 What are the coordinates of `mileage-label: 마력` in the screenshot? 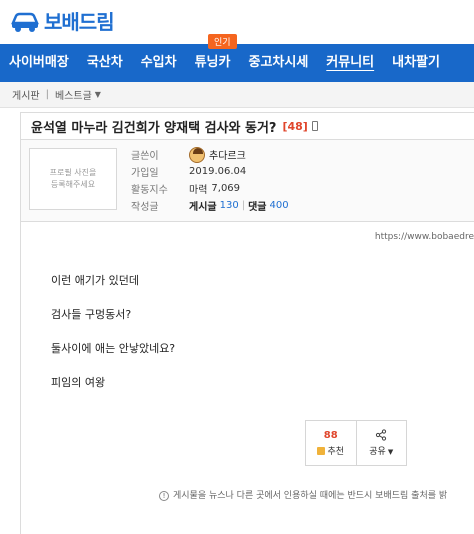 It's located at (198, 190).